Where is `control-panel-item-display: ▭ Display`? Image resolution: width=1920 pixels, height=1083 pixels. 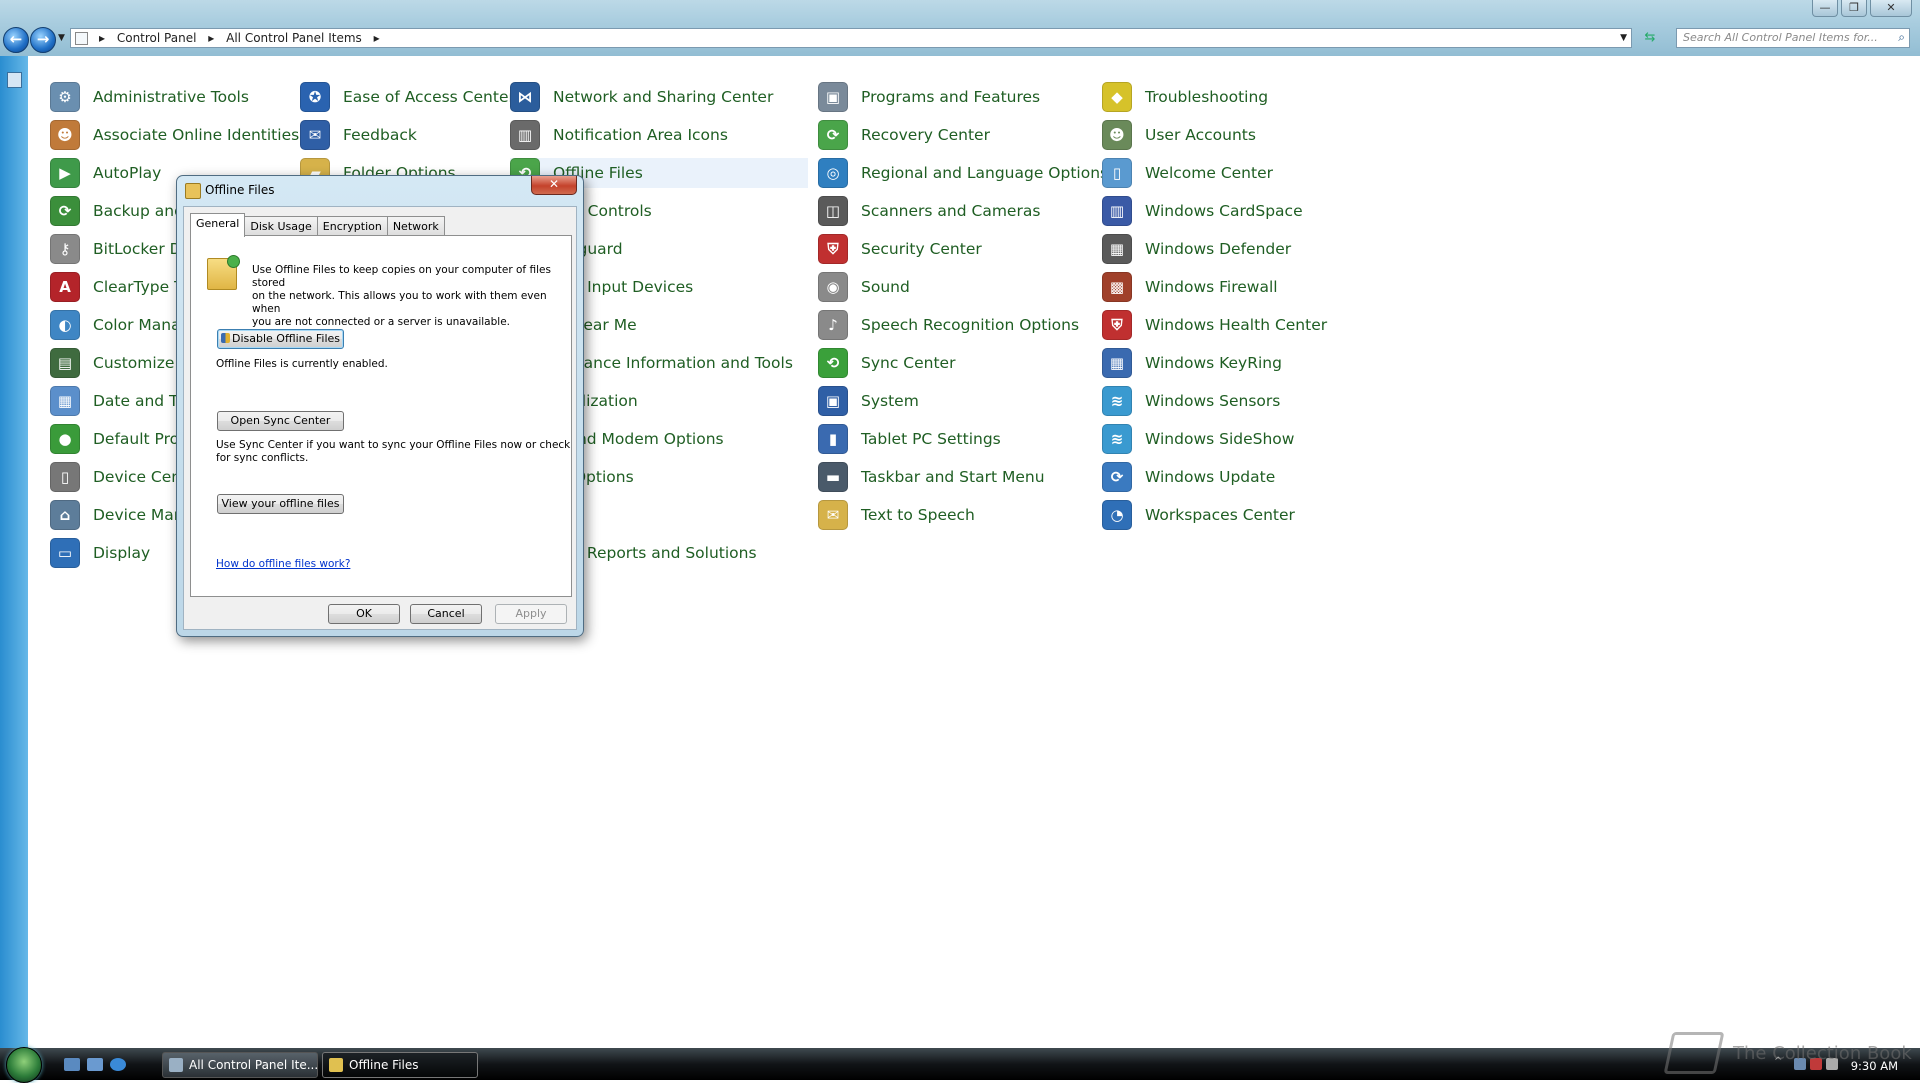
control-panel-item-display: ▭ Display is located at coordinates (100, 553).